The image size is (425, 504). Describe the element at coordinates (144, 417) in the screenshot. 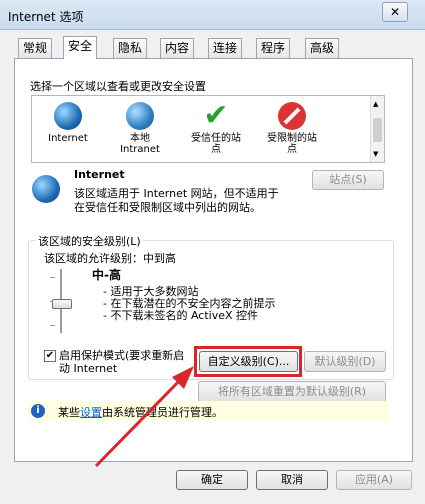

I see `annotation-arrow-icon` at that location.